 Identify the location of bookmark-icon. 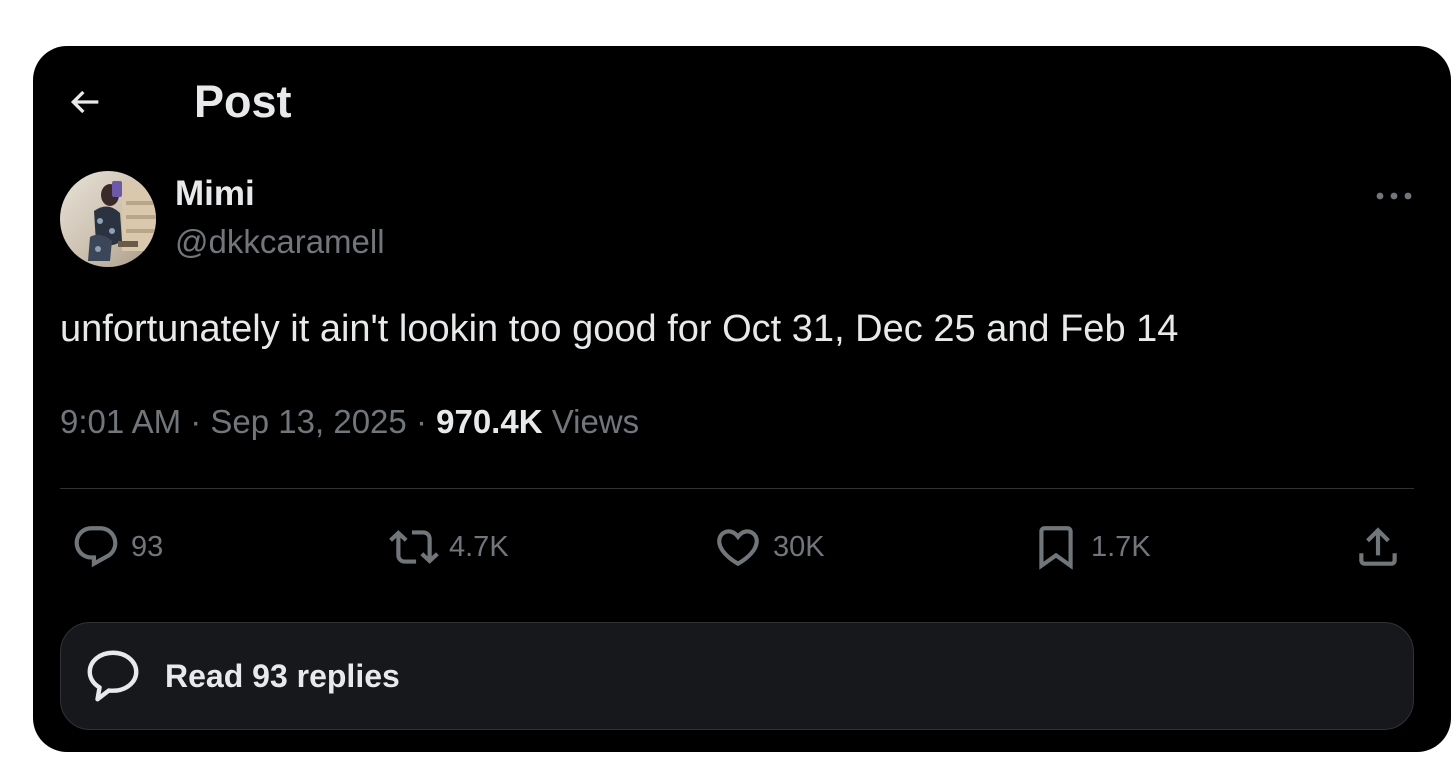
(1056, 548).